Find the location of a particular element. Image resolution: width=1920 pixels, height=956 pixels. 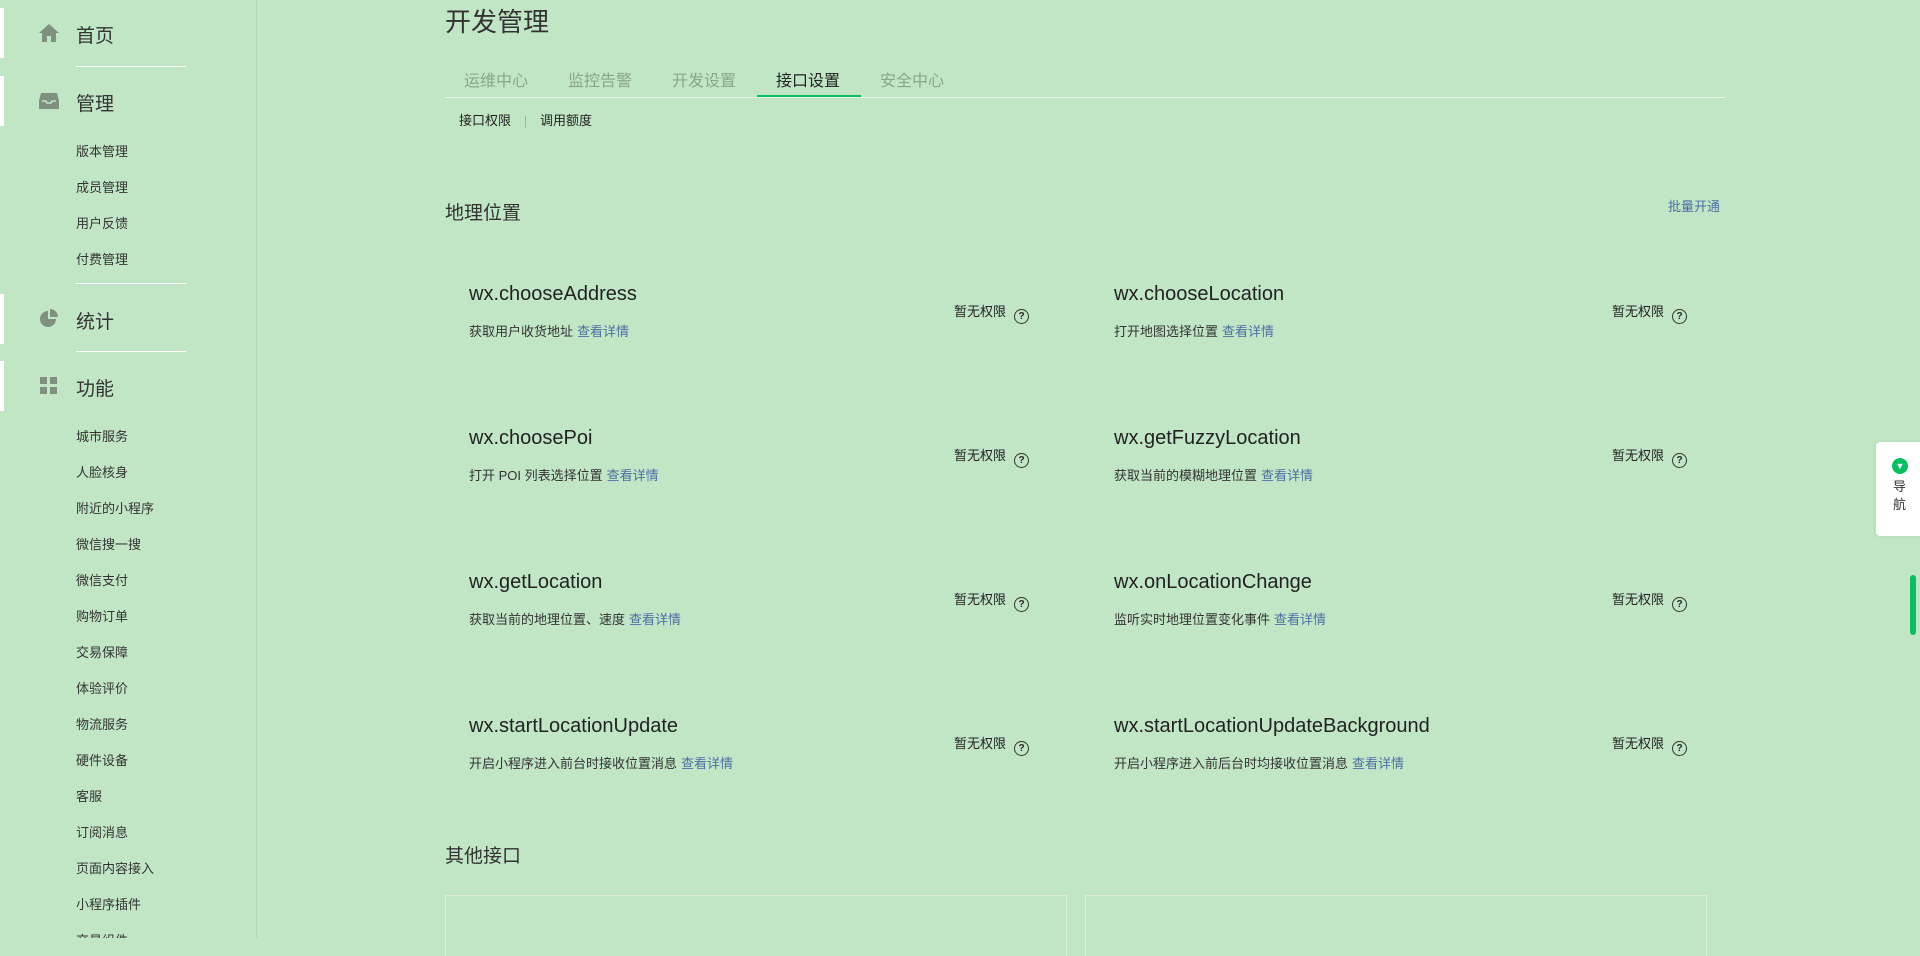

scrollbar is located at coordinates (1914, 469).